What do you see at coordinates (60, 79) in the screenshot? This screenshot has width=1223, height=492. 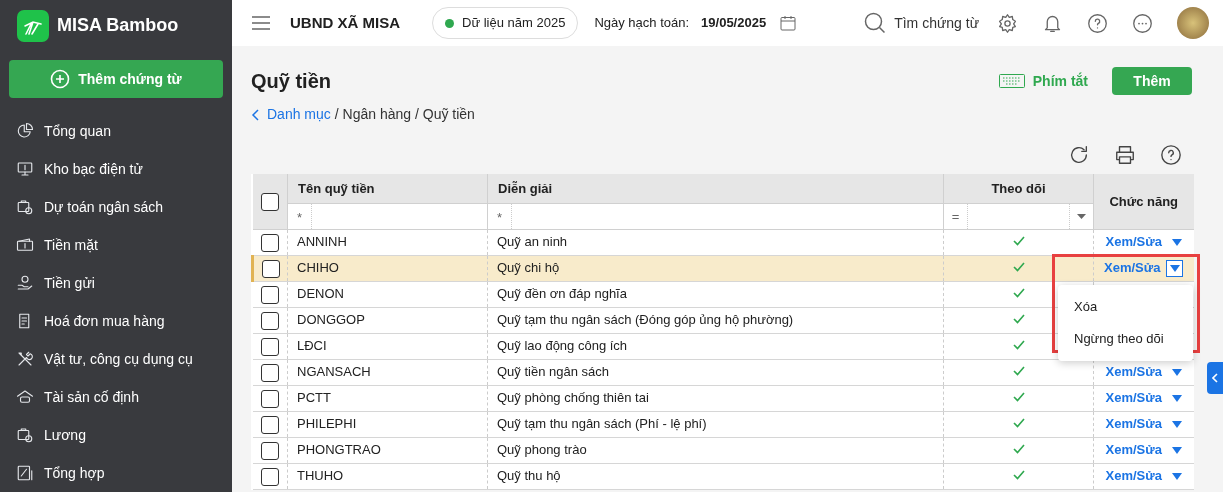 I see `plus-circle-icon` at bounding box center [60, 79].